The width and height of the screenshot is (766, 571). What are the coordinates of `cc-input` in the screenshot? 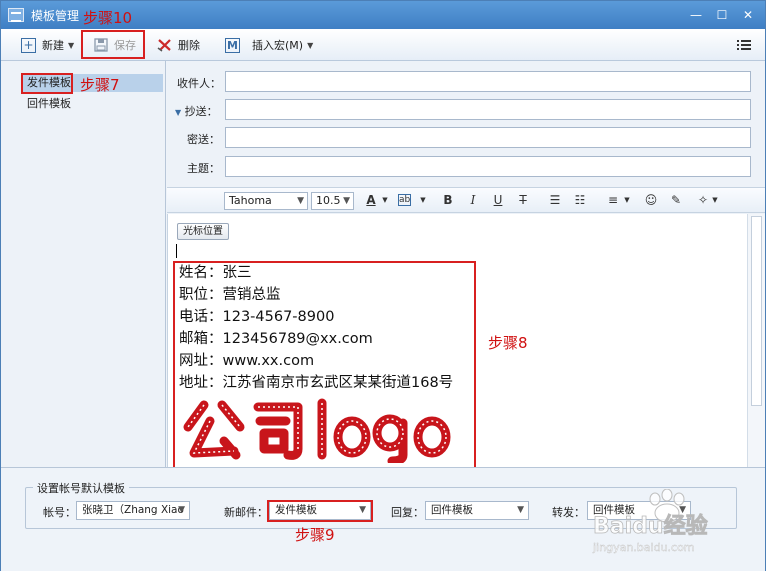 It's located at (488, 109).